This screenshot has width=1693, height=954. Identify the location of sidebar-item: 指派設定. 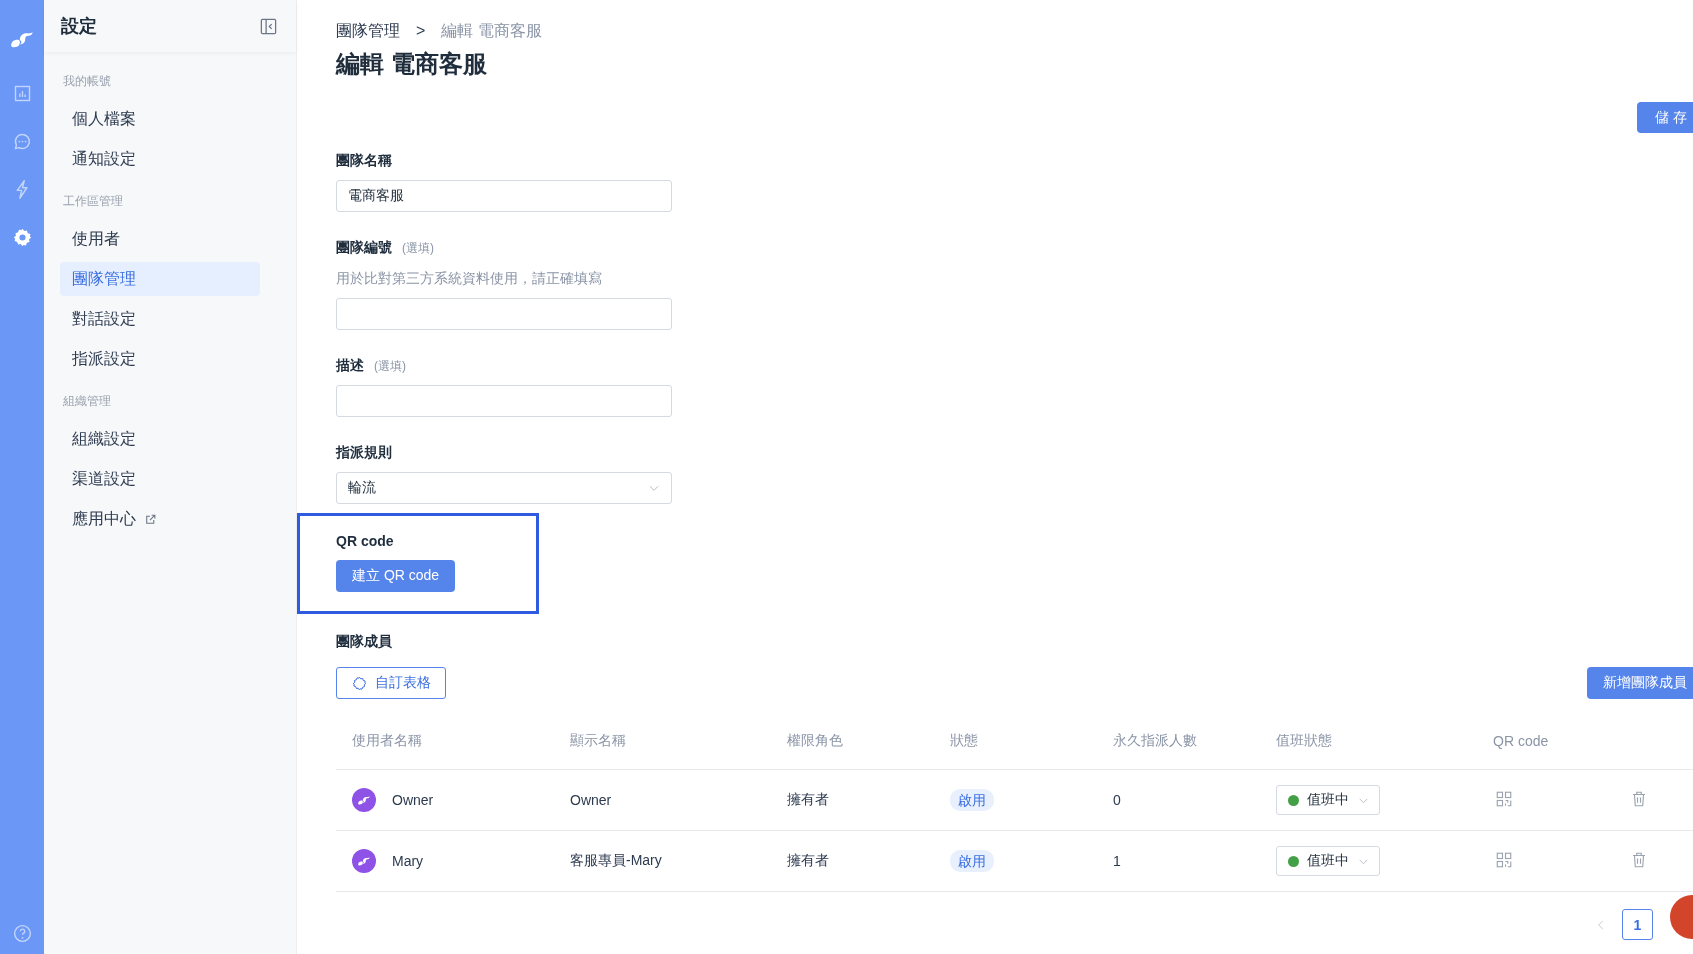
(160, 359).